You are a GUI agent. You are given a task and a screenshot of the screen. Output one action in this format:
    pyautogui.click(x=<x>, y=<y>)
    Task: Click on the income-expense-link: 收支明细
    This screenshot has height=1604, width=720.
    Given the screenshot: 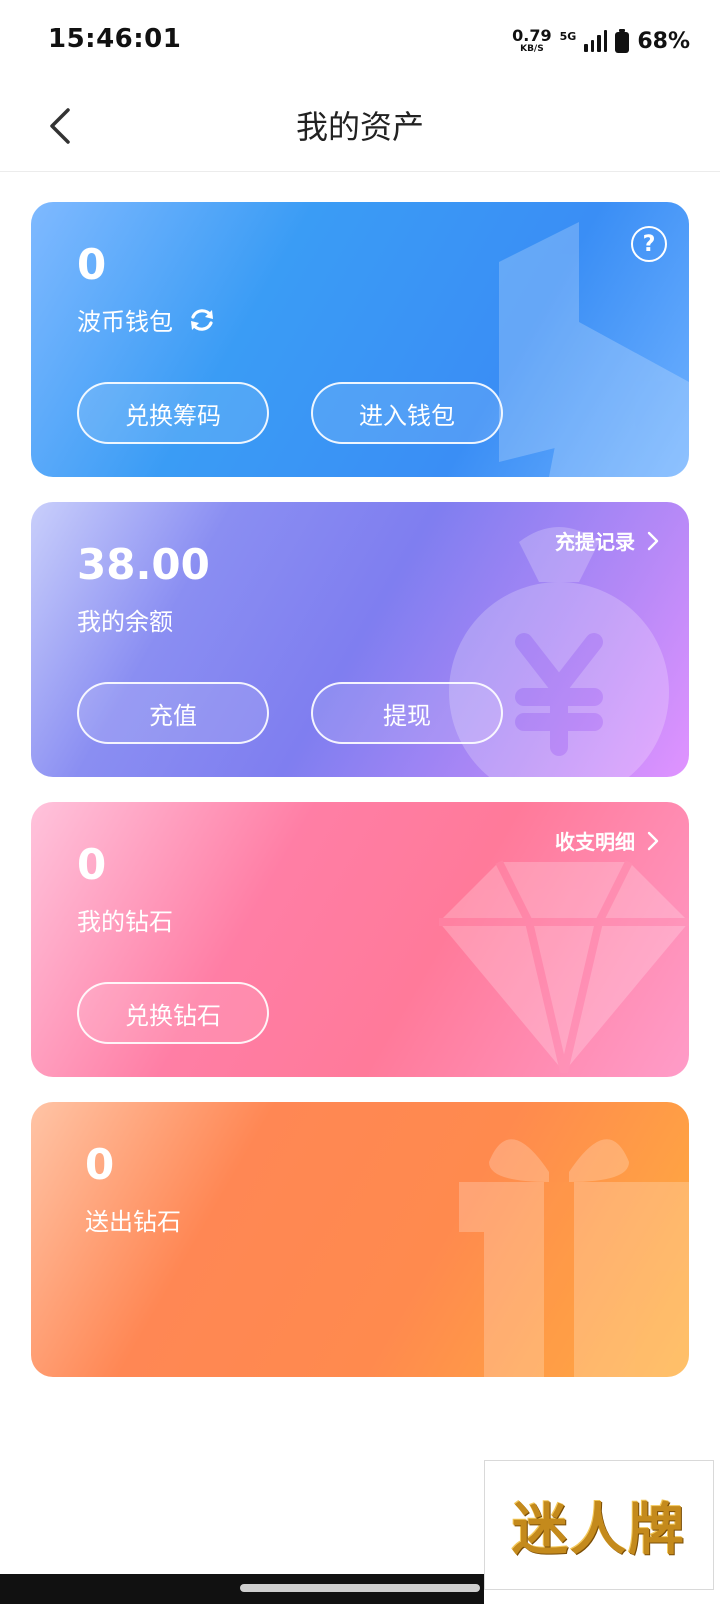 What is the action you would take?
    pyautogui.click(x=607, y=840)
    